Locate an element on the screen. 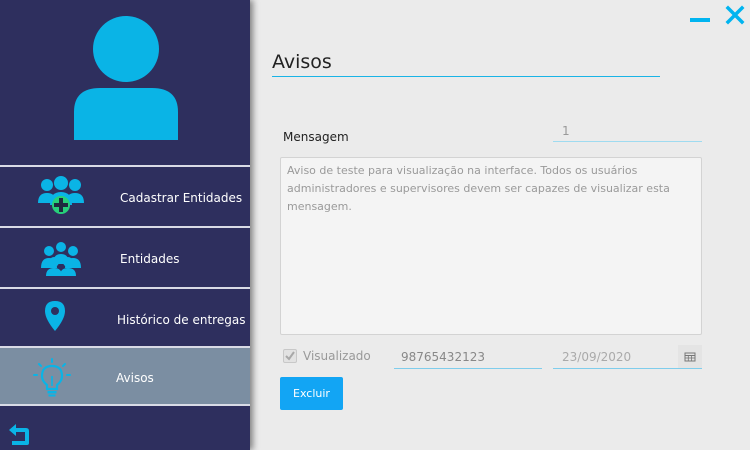 Image resolution: width=750 pixels, height=450 pixels. minimize-icon is located at coordinates (700, 15).